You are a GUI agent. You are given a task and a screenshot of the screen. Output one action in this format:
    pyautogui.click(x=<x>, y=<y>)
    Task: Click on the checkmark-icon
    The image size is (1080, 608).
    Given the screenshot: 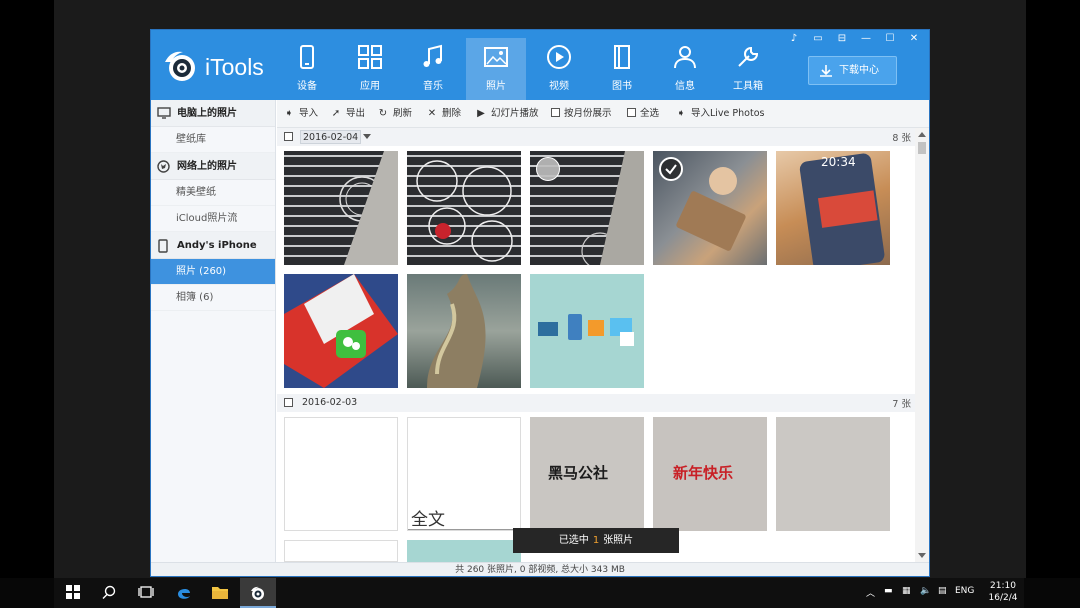 What is the action you would take?
    pyautogui.click(x=671, y=169)
    